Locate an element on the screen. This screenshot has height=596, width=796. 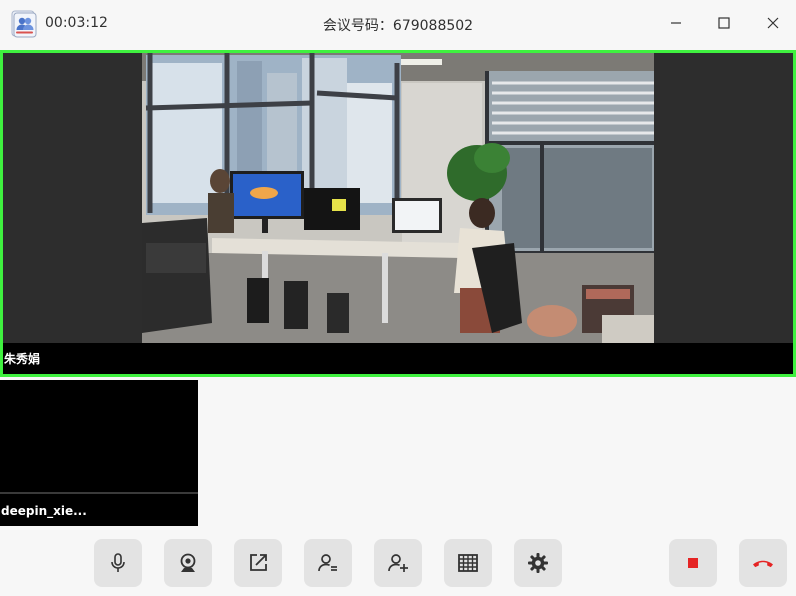
camera-button is located at coordinates (188, 563).